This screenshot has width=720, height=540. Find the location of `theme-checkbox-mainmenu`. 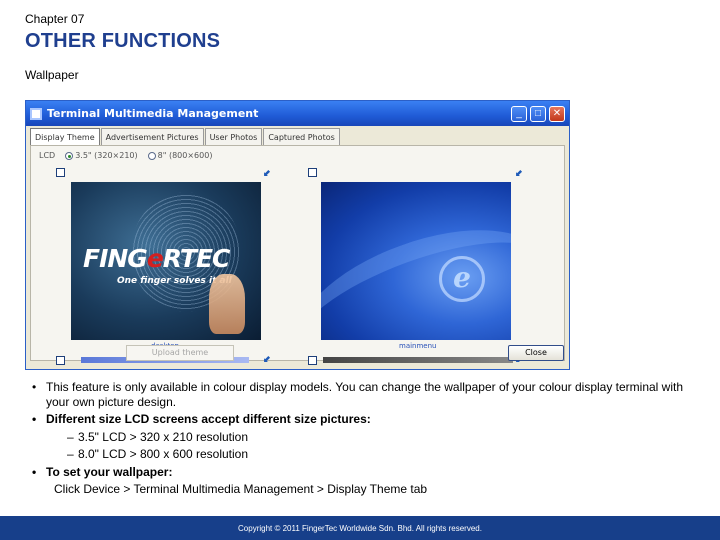

theme-checkbox-mainmenu is located at coordinates (312, 172).